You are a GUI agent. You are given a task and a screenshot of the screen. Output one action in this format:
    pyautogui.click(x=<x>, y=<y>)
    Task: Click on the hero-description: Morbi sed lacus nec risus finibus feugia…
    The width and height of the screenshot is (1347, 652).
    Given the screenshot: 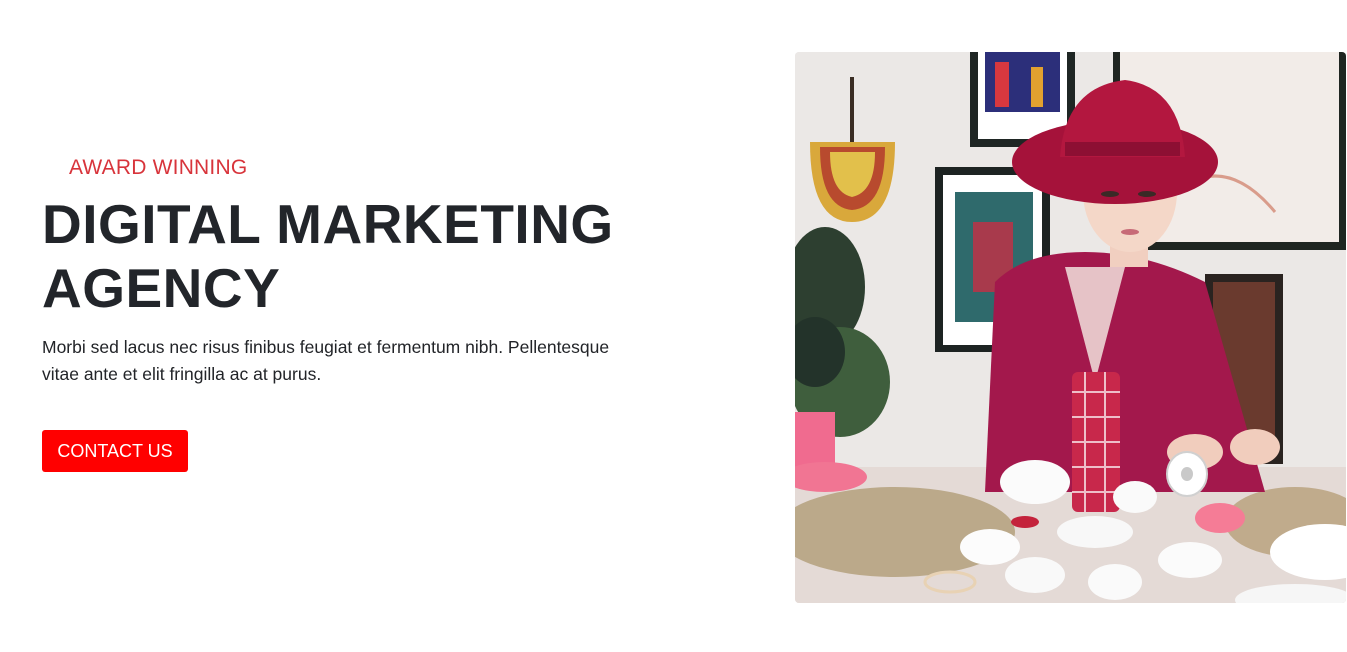 What is the action you would take?
    pyautogui.click(x=326, y=360)
    